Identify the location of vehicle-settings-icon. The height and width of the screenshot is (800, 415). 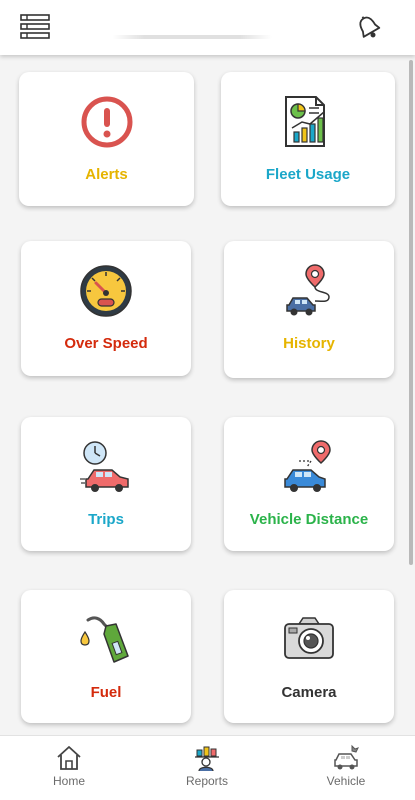
(346, 757).